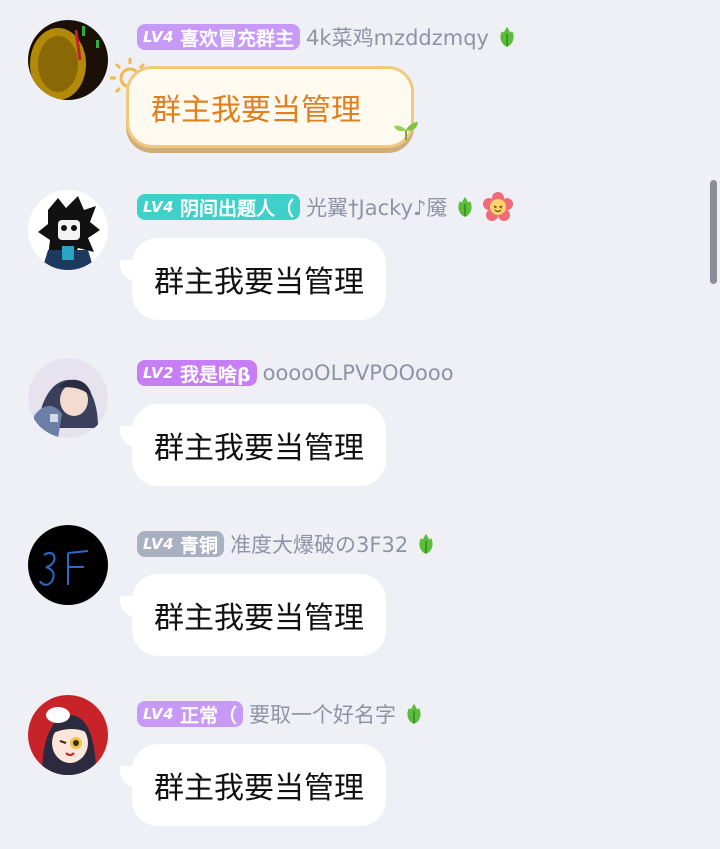  What do you see at coordinates (319, 544) in the screenshot?
I see `nickname: 准度大爆破の3F32` at bounding box center [319, 544].